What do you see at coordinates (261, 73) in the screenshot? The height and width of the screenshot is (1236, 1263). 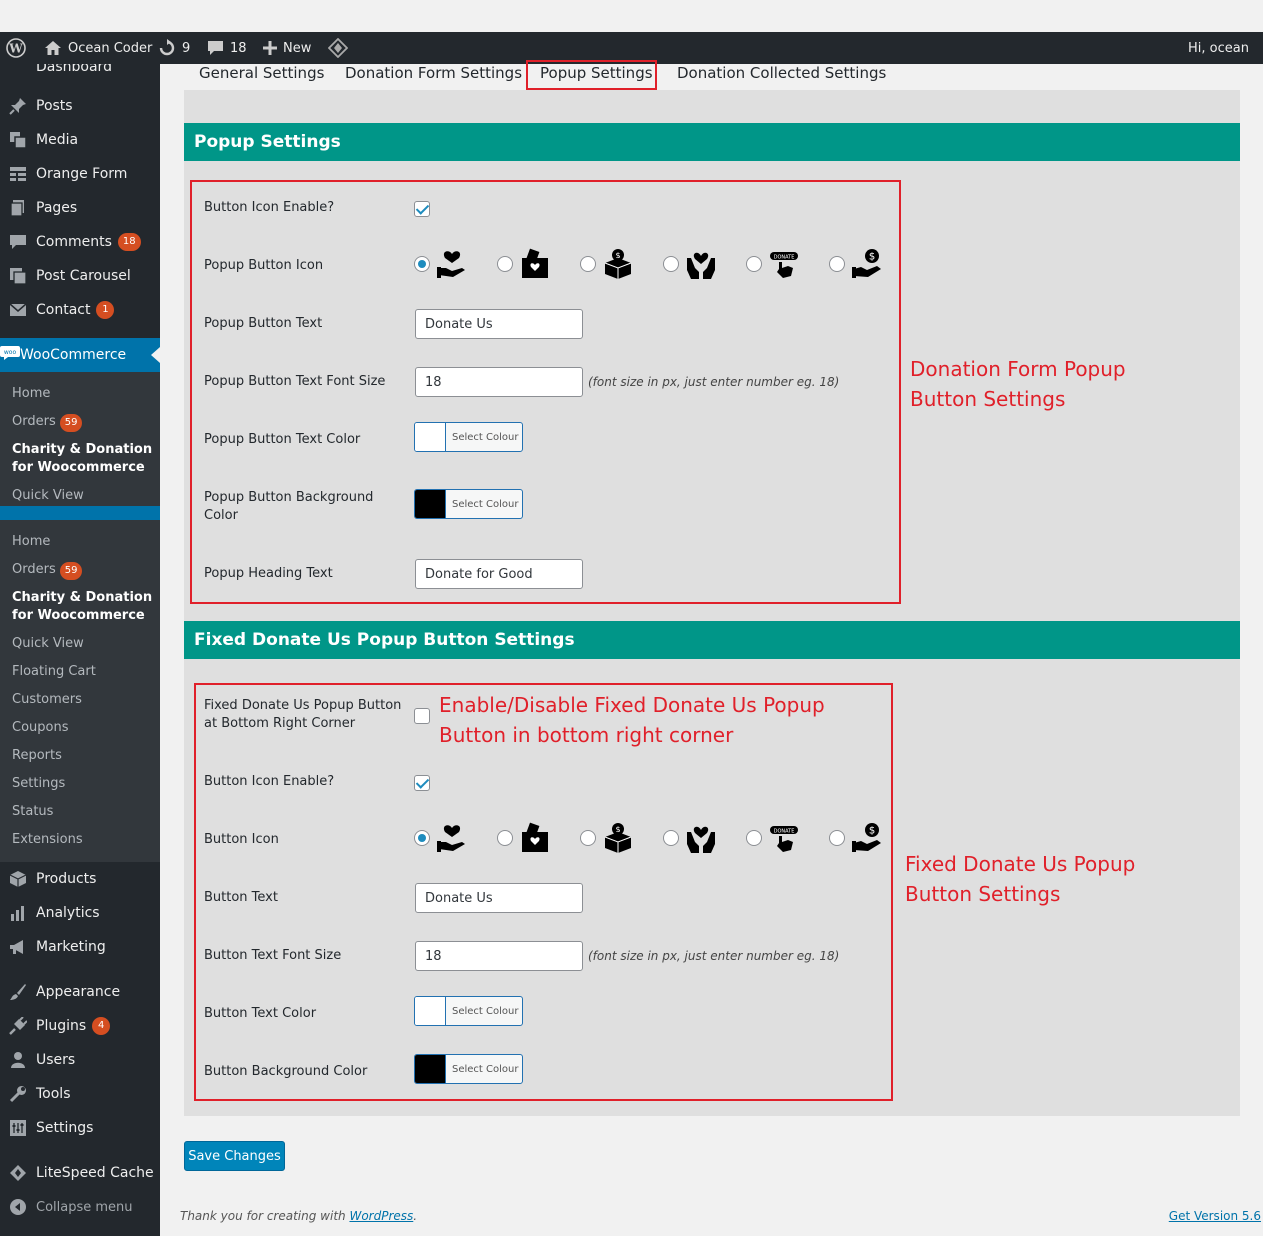 I see `tab-general-settings: General Settings` at bounding box center [261, 73].